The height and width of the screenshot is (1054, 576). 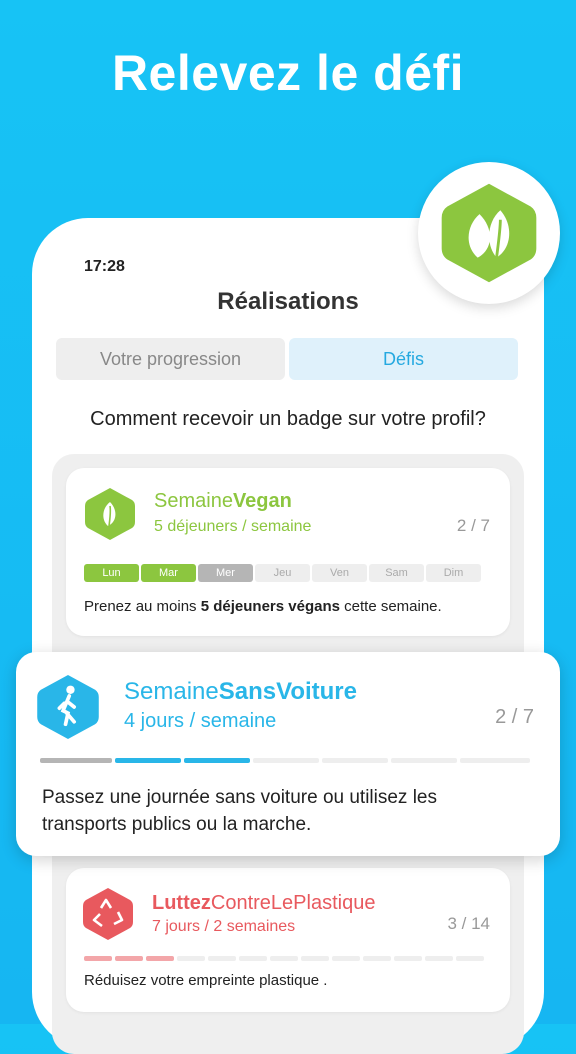 I want to click on sansvoiture-title: SemaineSansVoiture, so click(x=240, y=692).